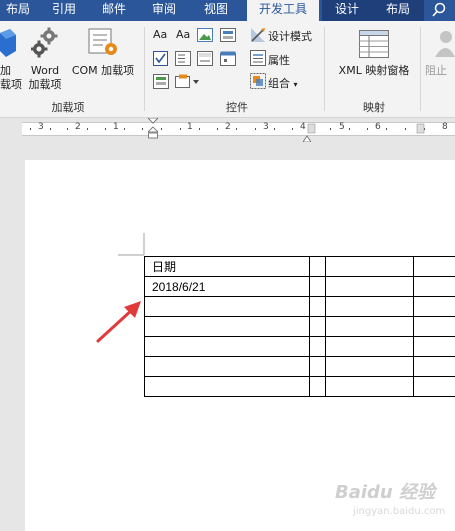 This screenshot has width=455, height=531. What do you see at coordinates (118, 322) in the screenshot?
I see `annotation-arrow-icon` at bounding box center [118, 322].